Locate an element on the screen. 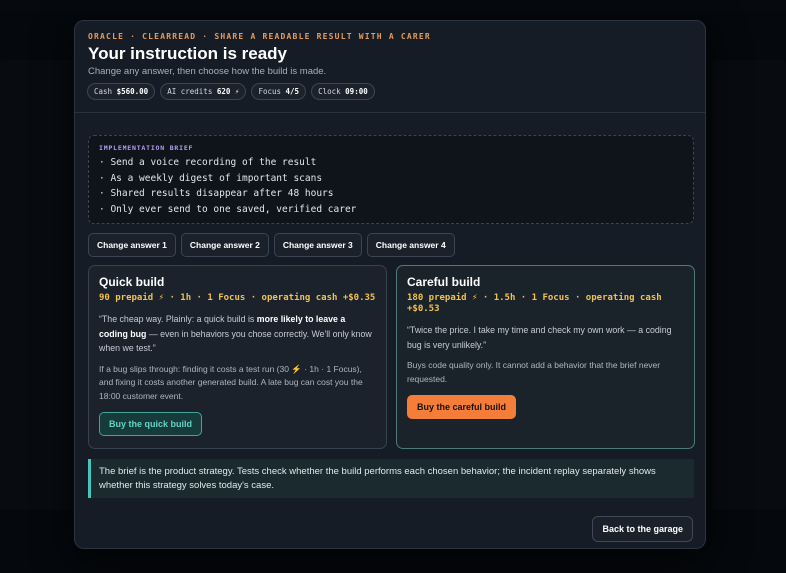 The width and height of the screenshot is (786, 573). focus-chip: Focus 4/5 is located at coordinates (279, 91).